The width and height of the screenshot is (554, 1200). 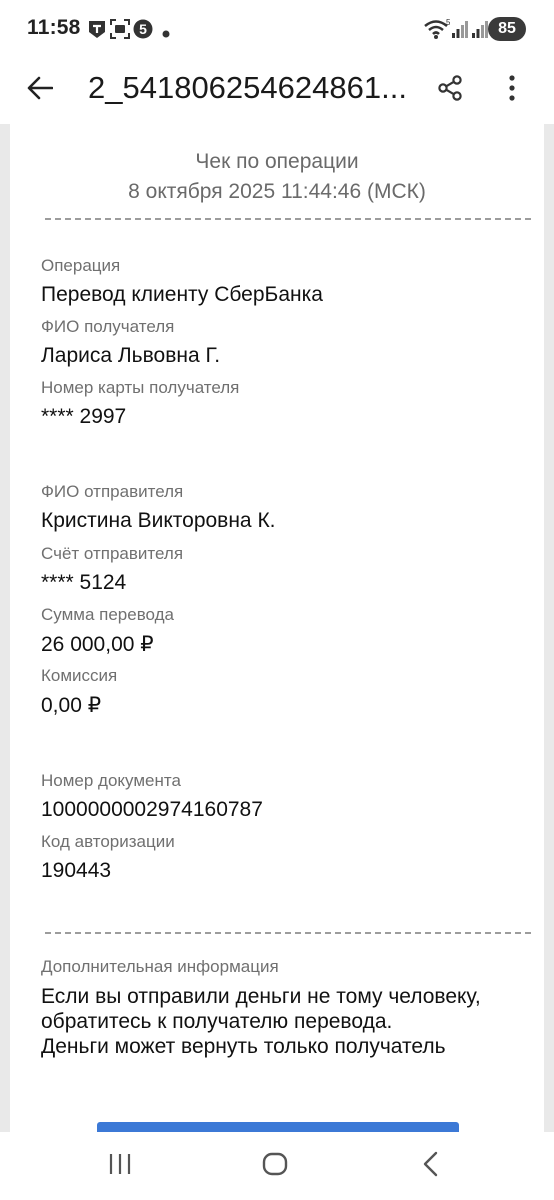 What do you see at coordinates (277, 191) in the screenshot?
I see `receipt-date: 8 октября 2025 11:44:46 (МСК)` at bounding box center [277, 191].